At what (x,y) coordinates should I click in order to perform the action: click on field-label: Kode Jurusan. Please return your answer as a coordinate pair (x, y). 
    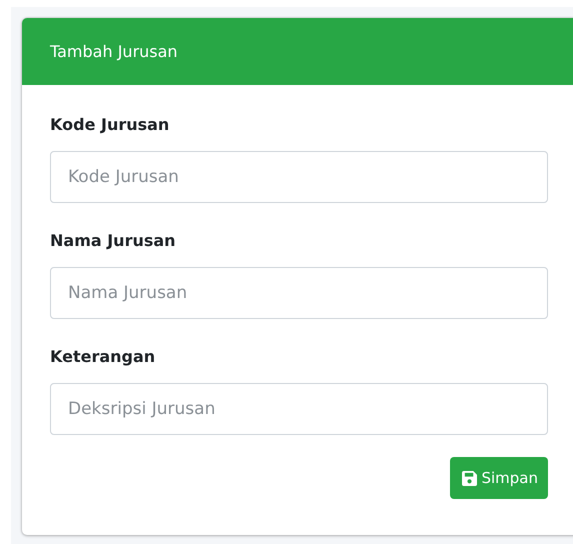
    Looking at the image, I should click on (110, 124).